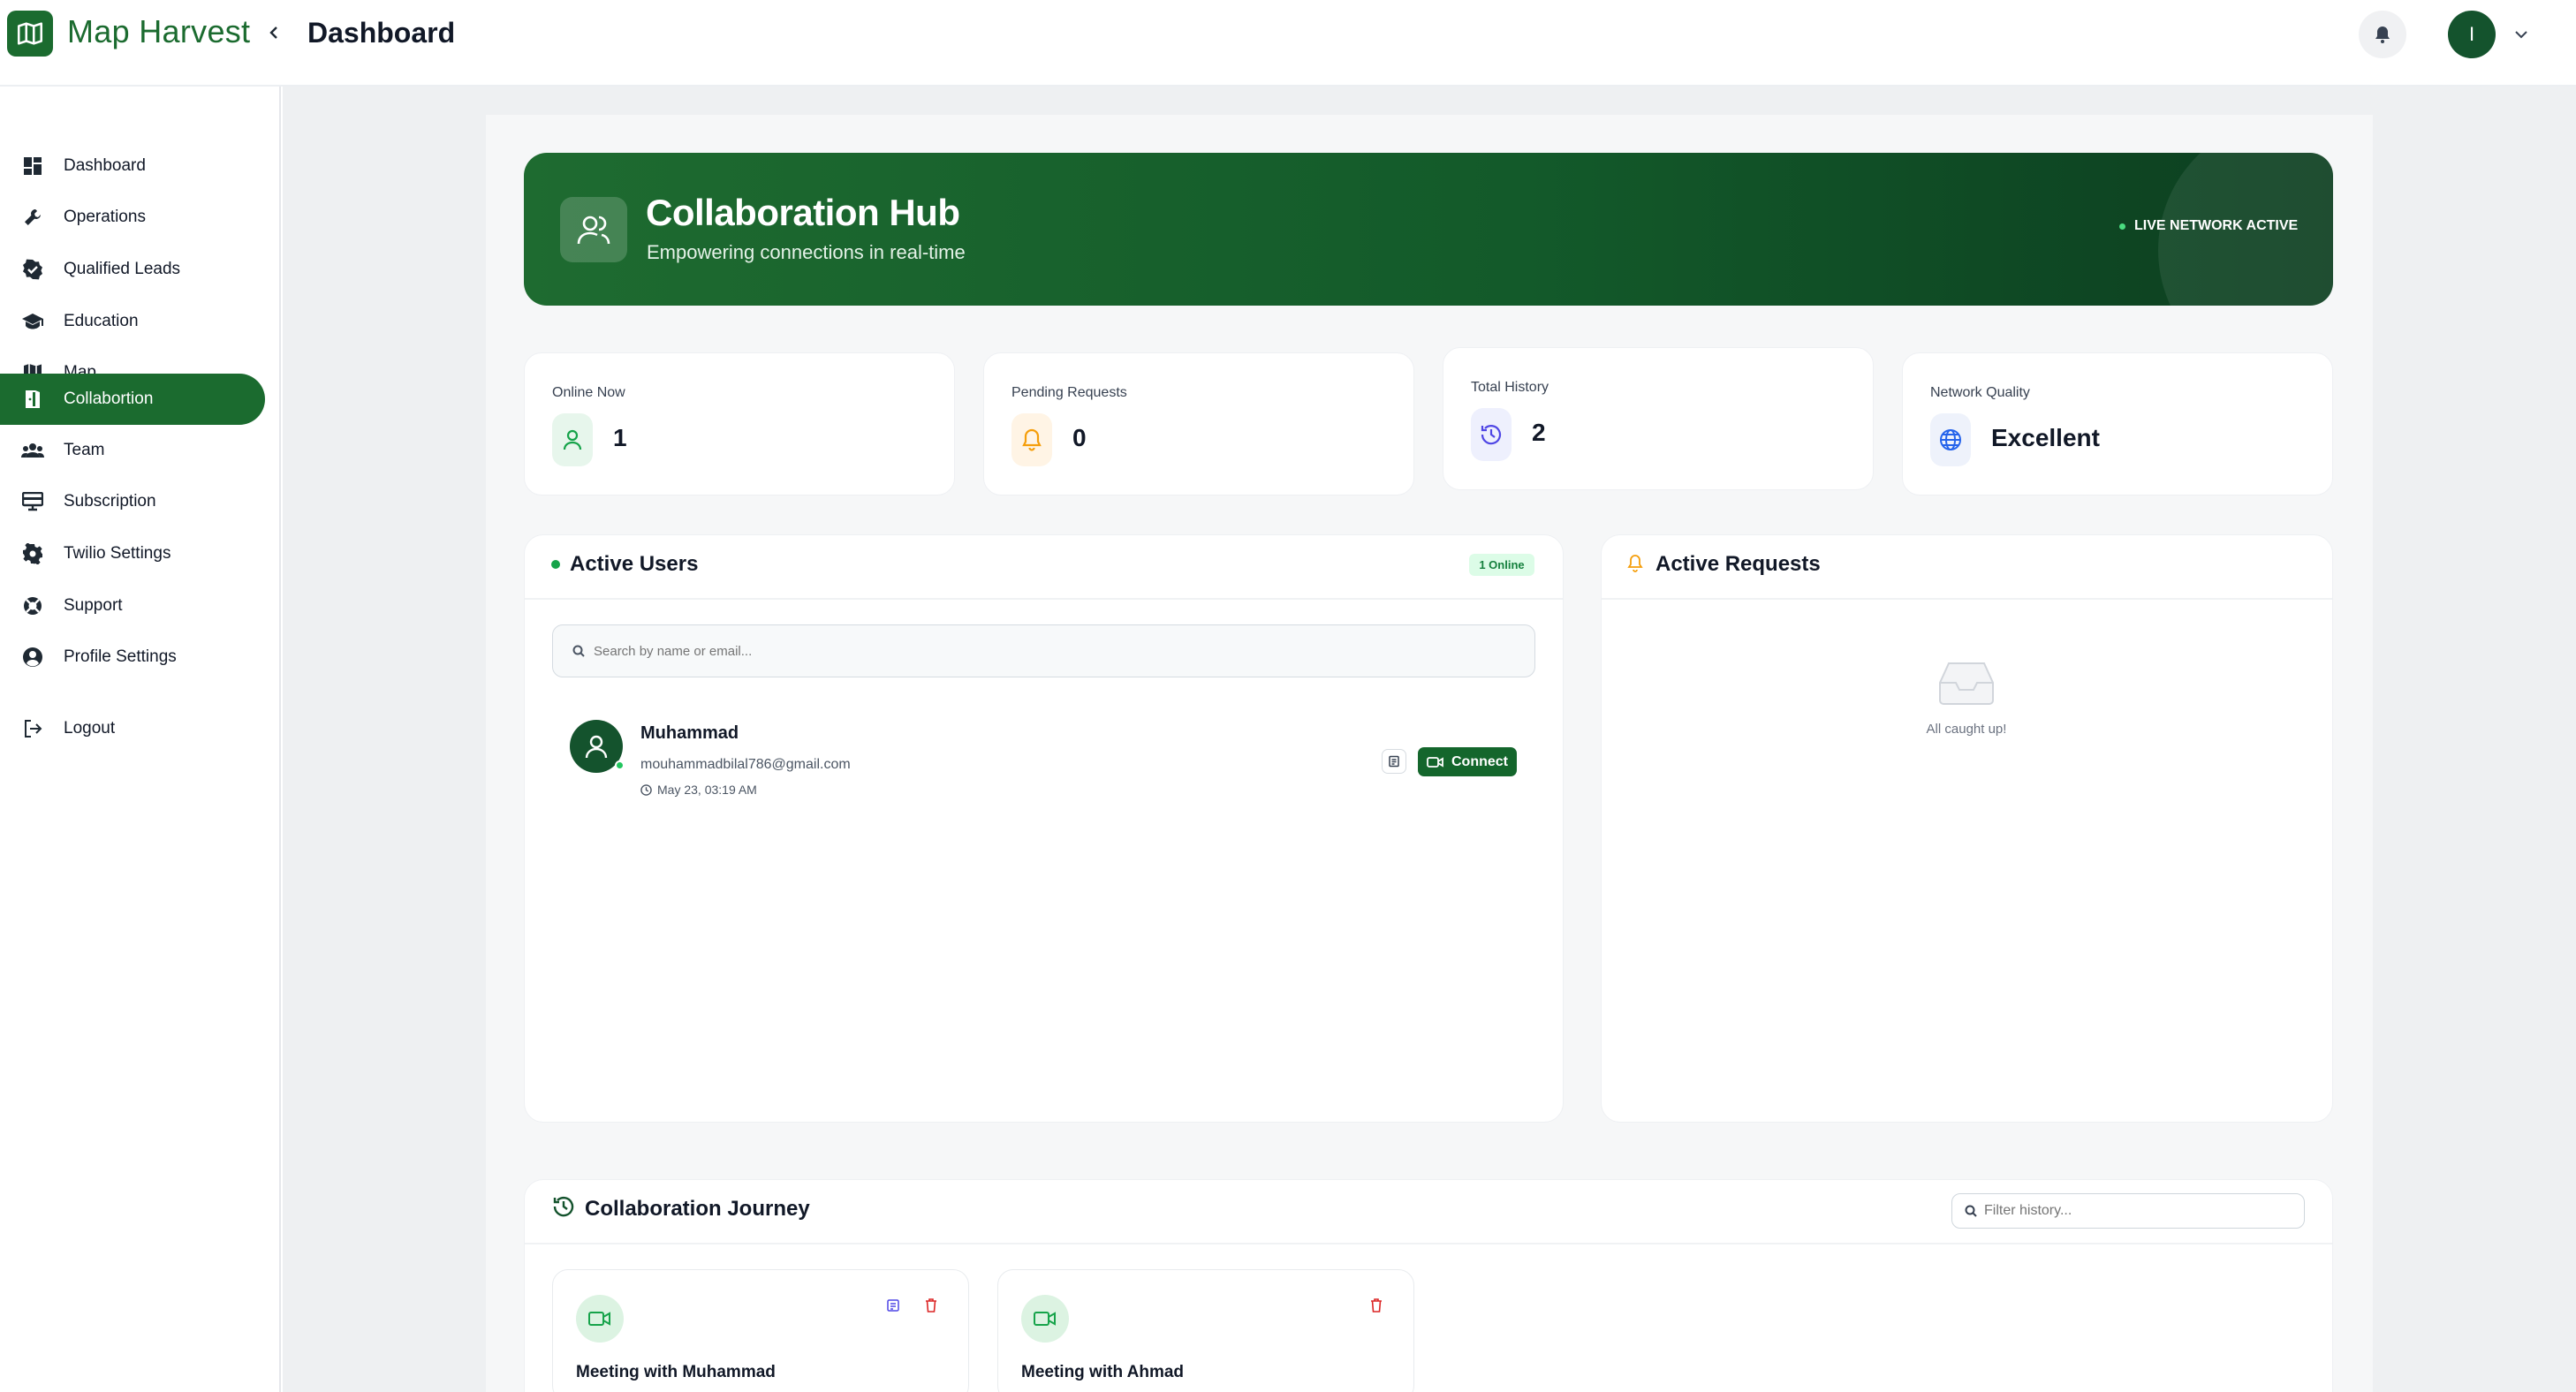 The height and width of the screenshot is (1392, 2576). I want to click on page-title: Dashboard, so click(382, 33).